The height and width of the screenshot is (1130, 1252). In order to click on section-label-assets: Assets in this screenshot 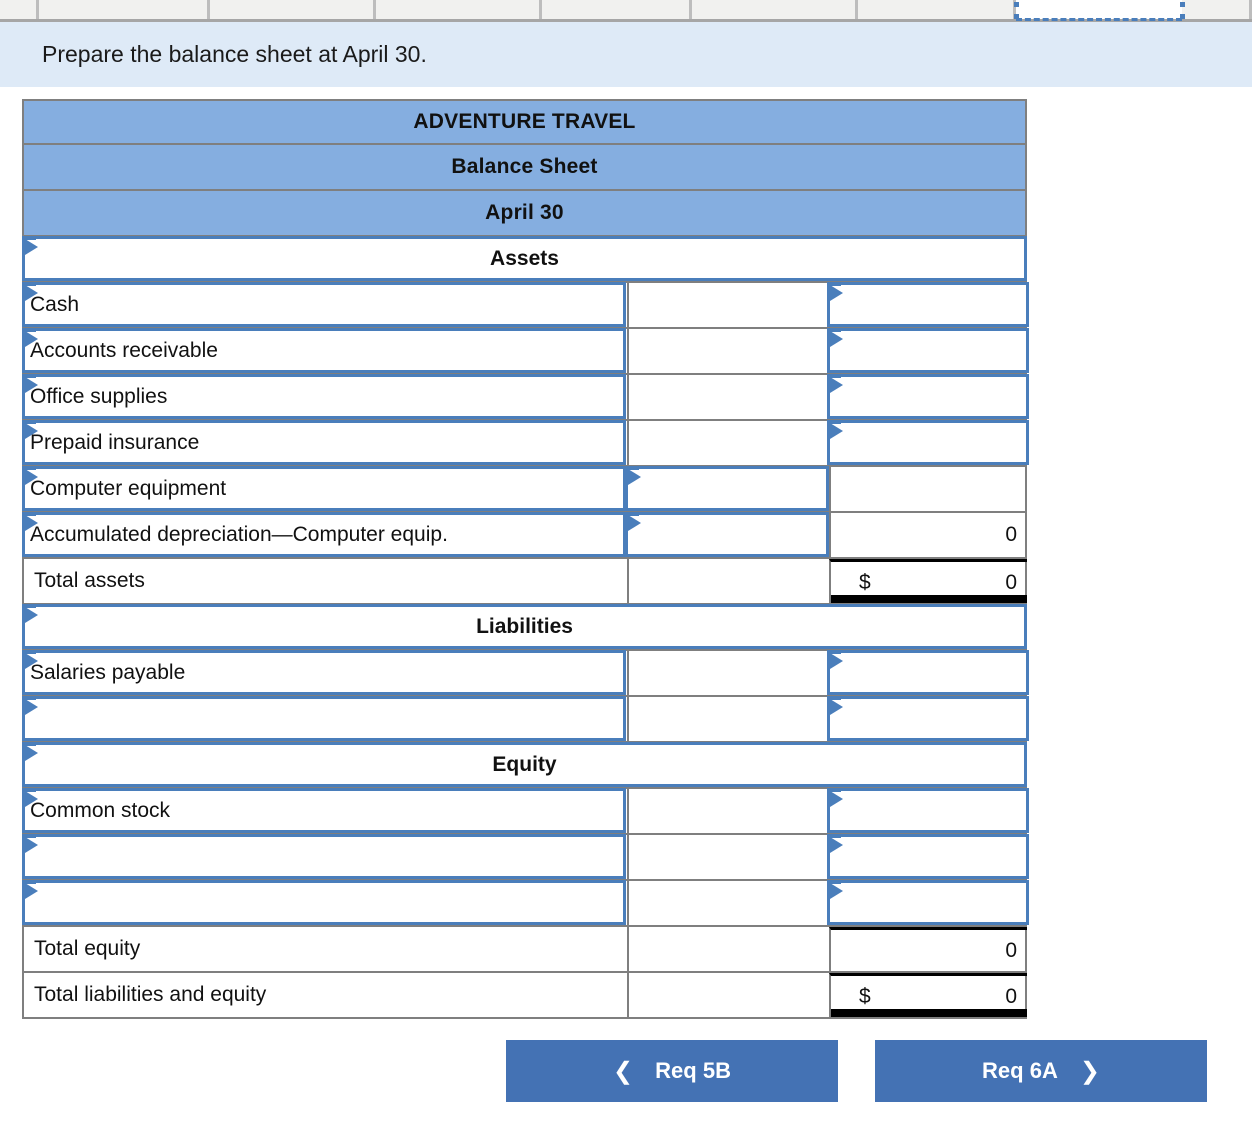, I will do `click(524, 258)`.